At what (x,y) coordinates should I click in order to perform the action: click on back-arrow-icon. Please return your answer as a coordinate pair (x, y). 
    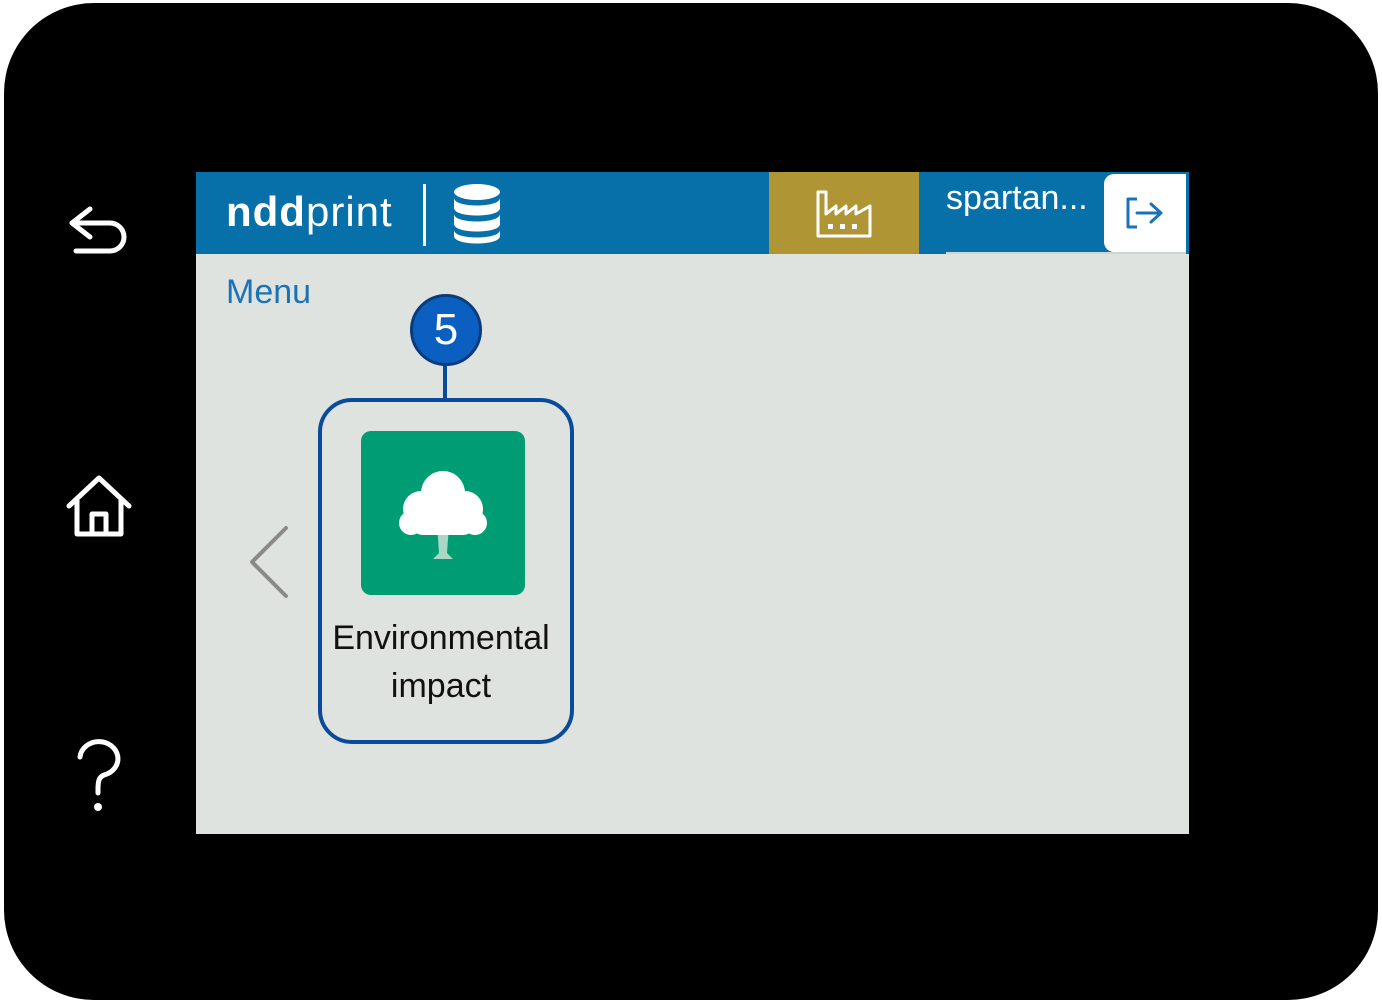
    Looking at the image, I should click on (98, 230).